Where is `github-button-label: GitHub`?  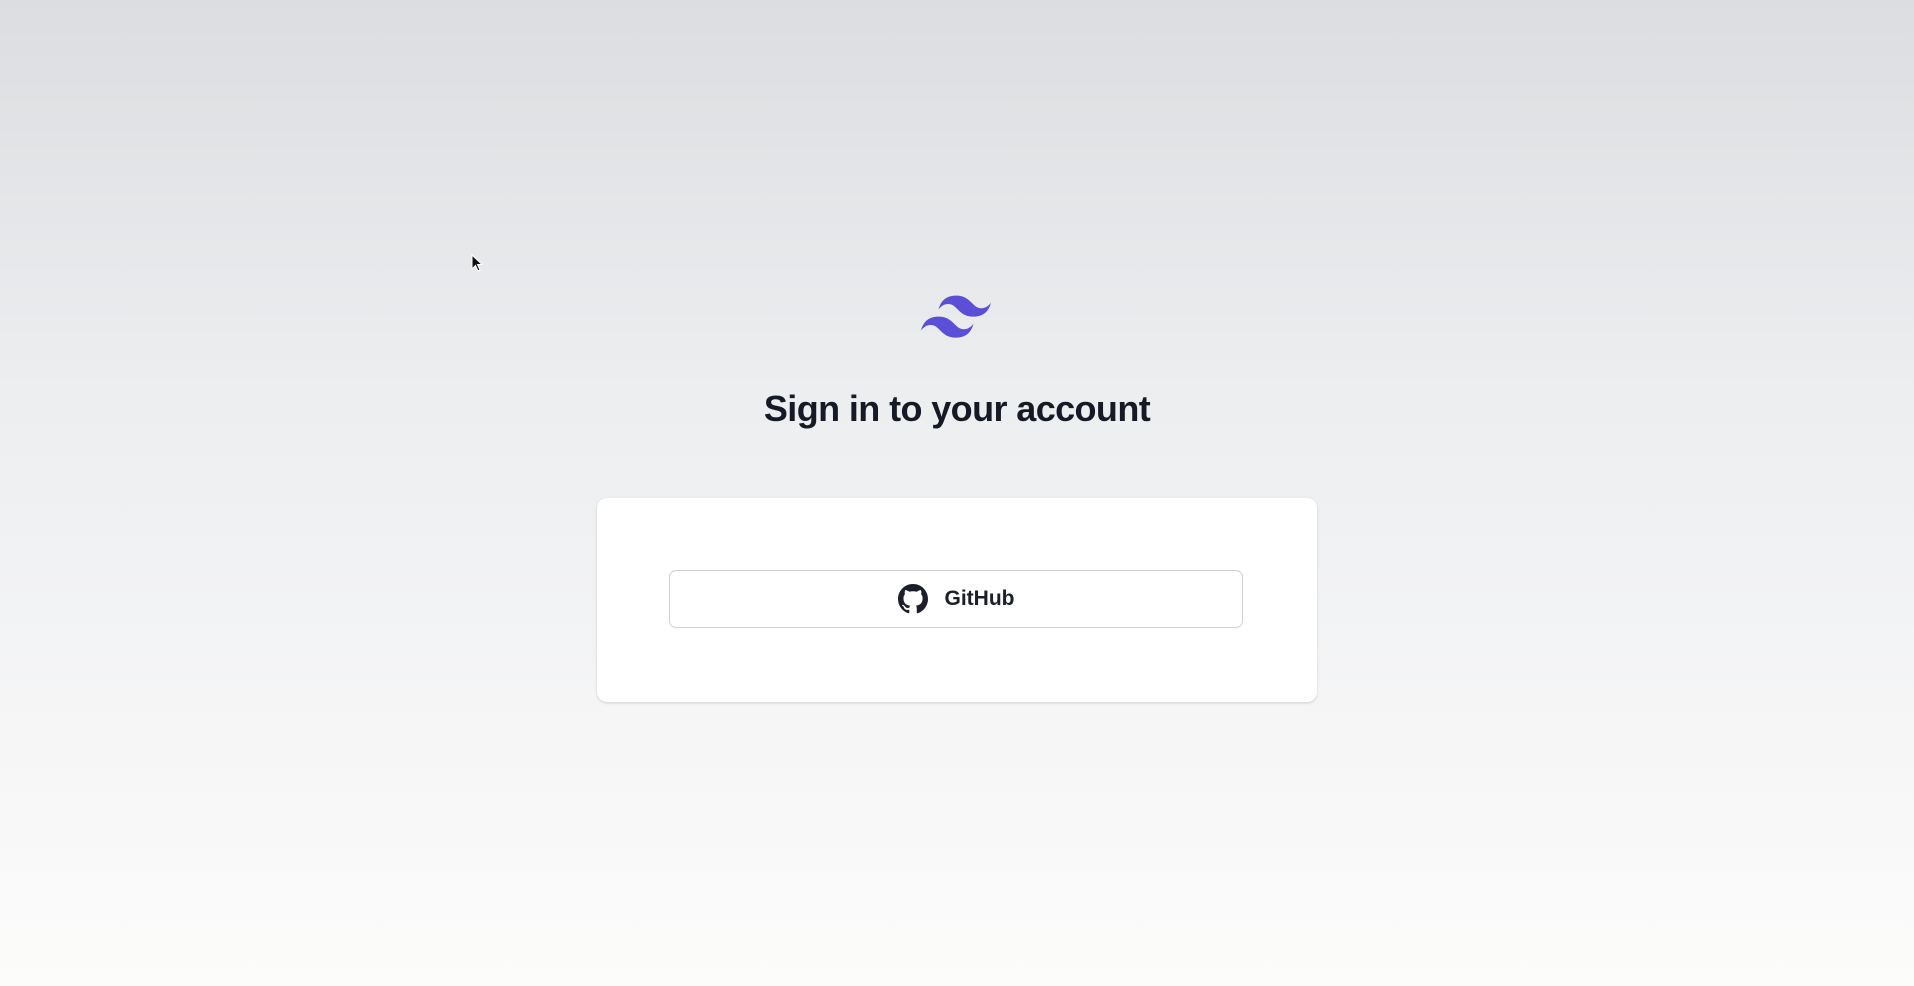 github-button-label: GitHub is located at coordinates (979, 598).